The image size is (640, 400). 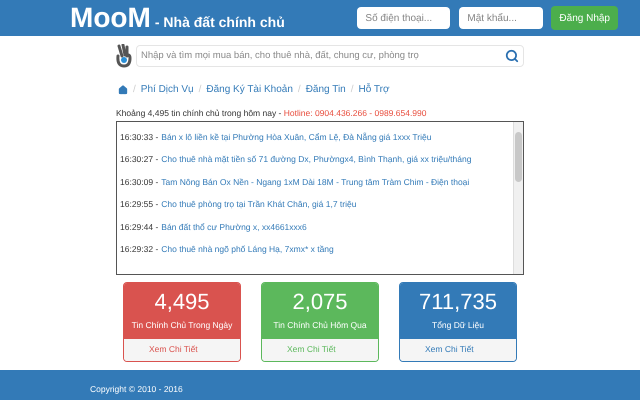 I want to click on search-bar: Nhập và tìm mọi mua bán, cho thuê nhà, đất, chung cư, phòng trọ, so click(x=330, y=56).